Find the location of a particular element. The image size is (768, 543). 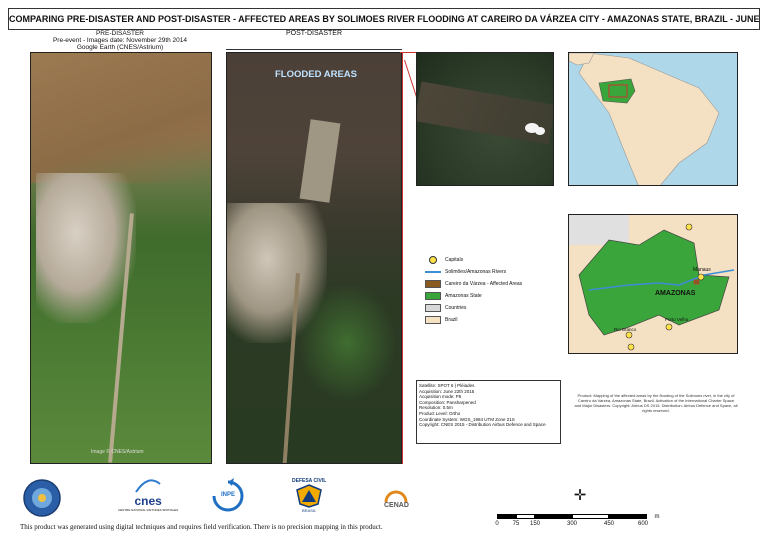

river-area is located at coordinates (121, 118).